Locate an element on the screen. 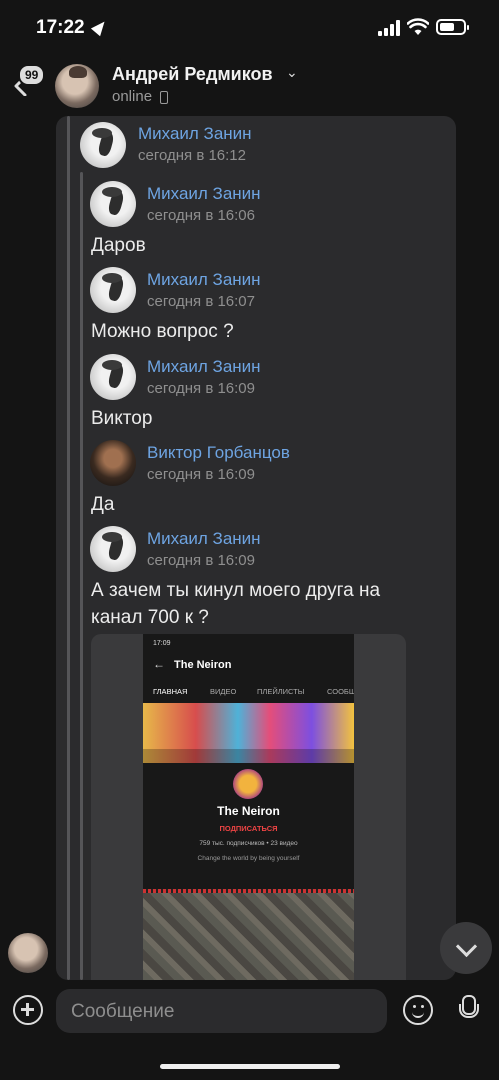 The width and height of the screenshot is (499, 1080). screenshot-slogan: Change the world by being yourself is located at coordinates (248, 858).